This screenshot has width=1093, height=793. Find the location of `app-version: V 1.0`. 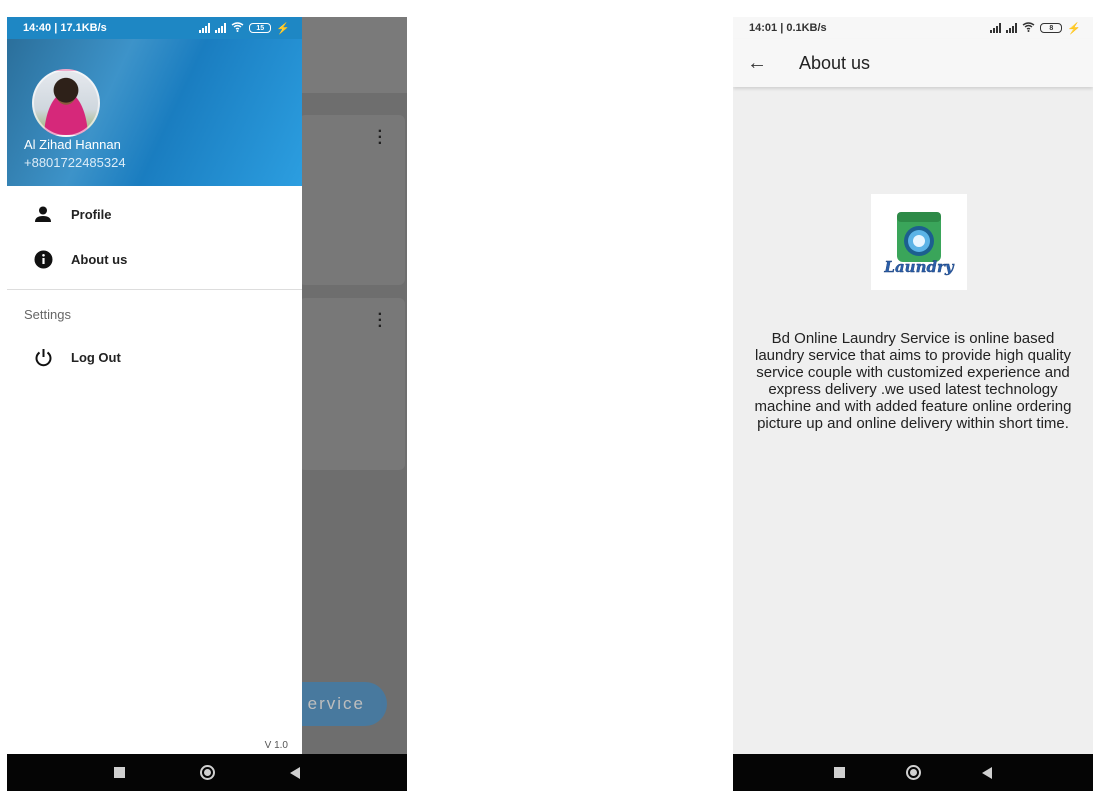

app-version: V 1.0 is located at coordinates (276, 745).